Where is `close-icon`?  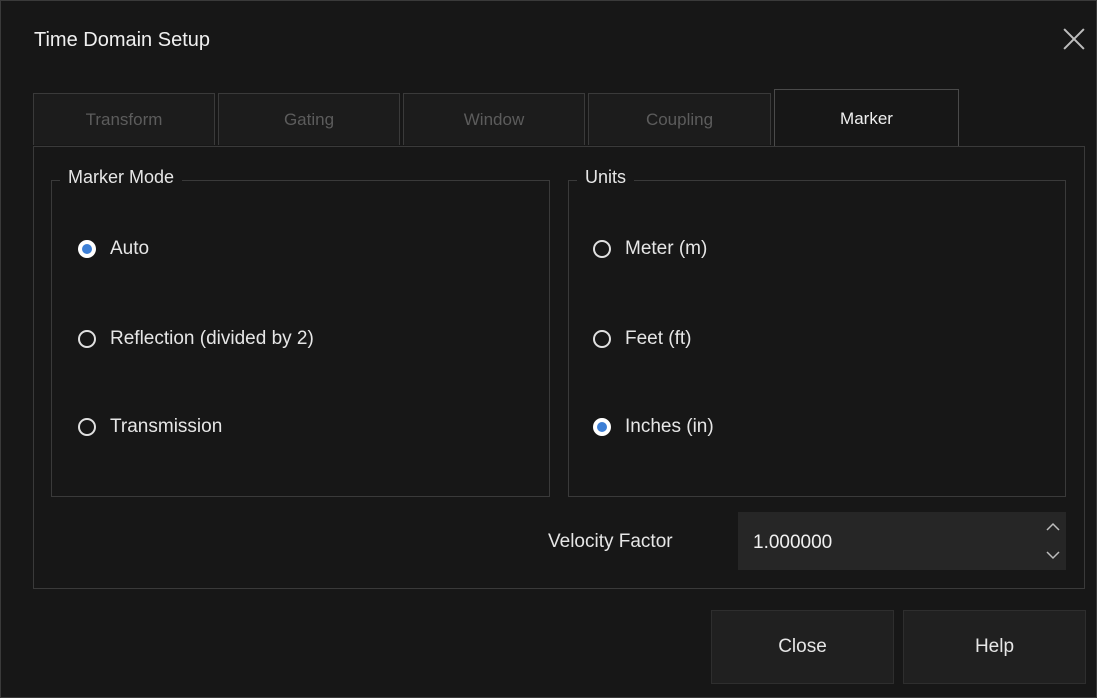
close-icon is located at coordinates (1074, 39).